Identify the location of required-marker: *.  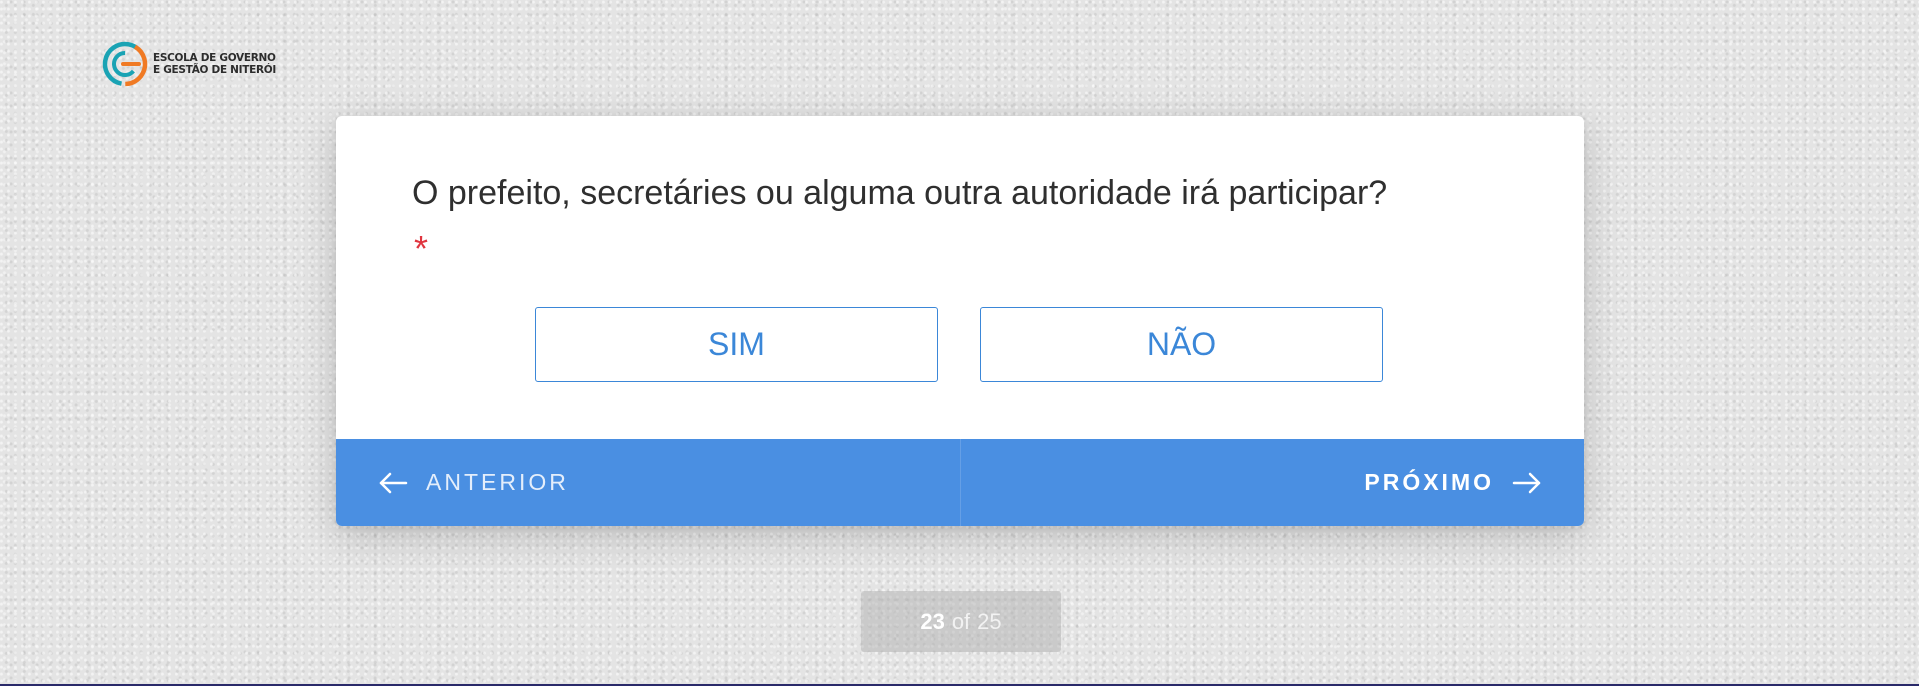
(421, 248).